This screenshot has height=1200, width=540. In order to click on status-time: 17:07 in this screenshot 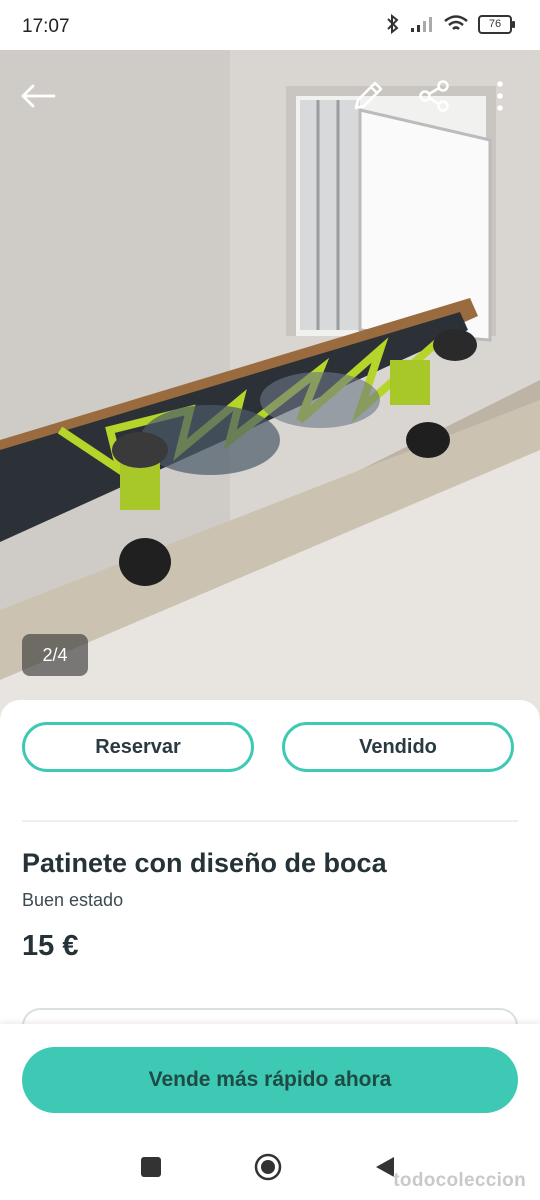, I will do `click(46, 26)`.